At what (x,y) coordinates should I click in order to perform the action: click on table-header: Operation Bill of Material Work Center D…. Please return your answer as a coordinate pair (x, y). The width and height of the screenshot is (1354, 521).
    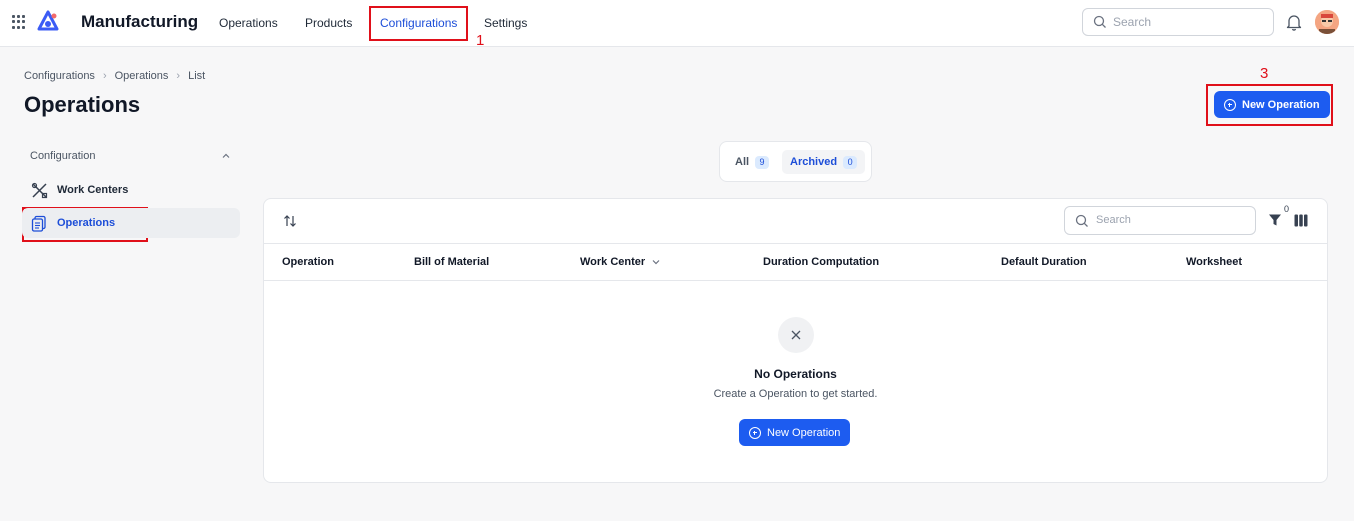
    Looking at the image, I should click on (795, 262).